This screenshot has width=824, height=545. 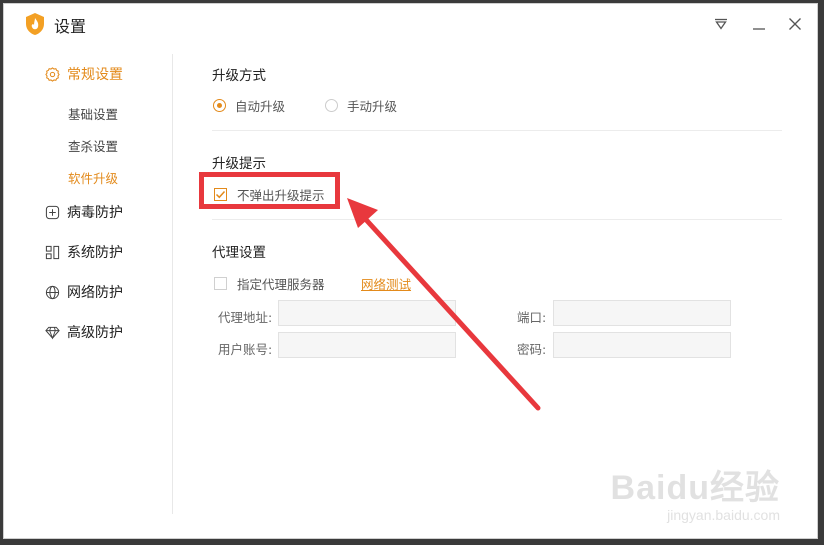 I want to click on network-test-link: 网络测试, so click(x=386, y=283).